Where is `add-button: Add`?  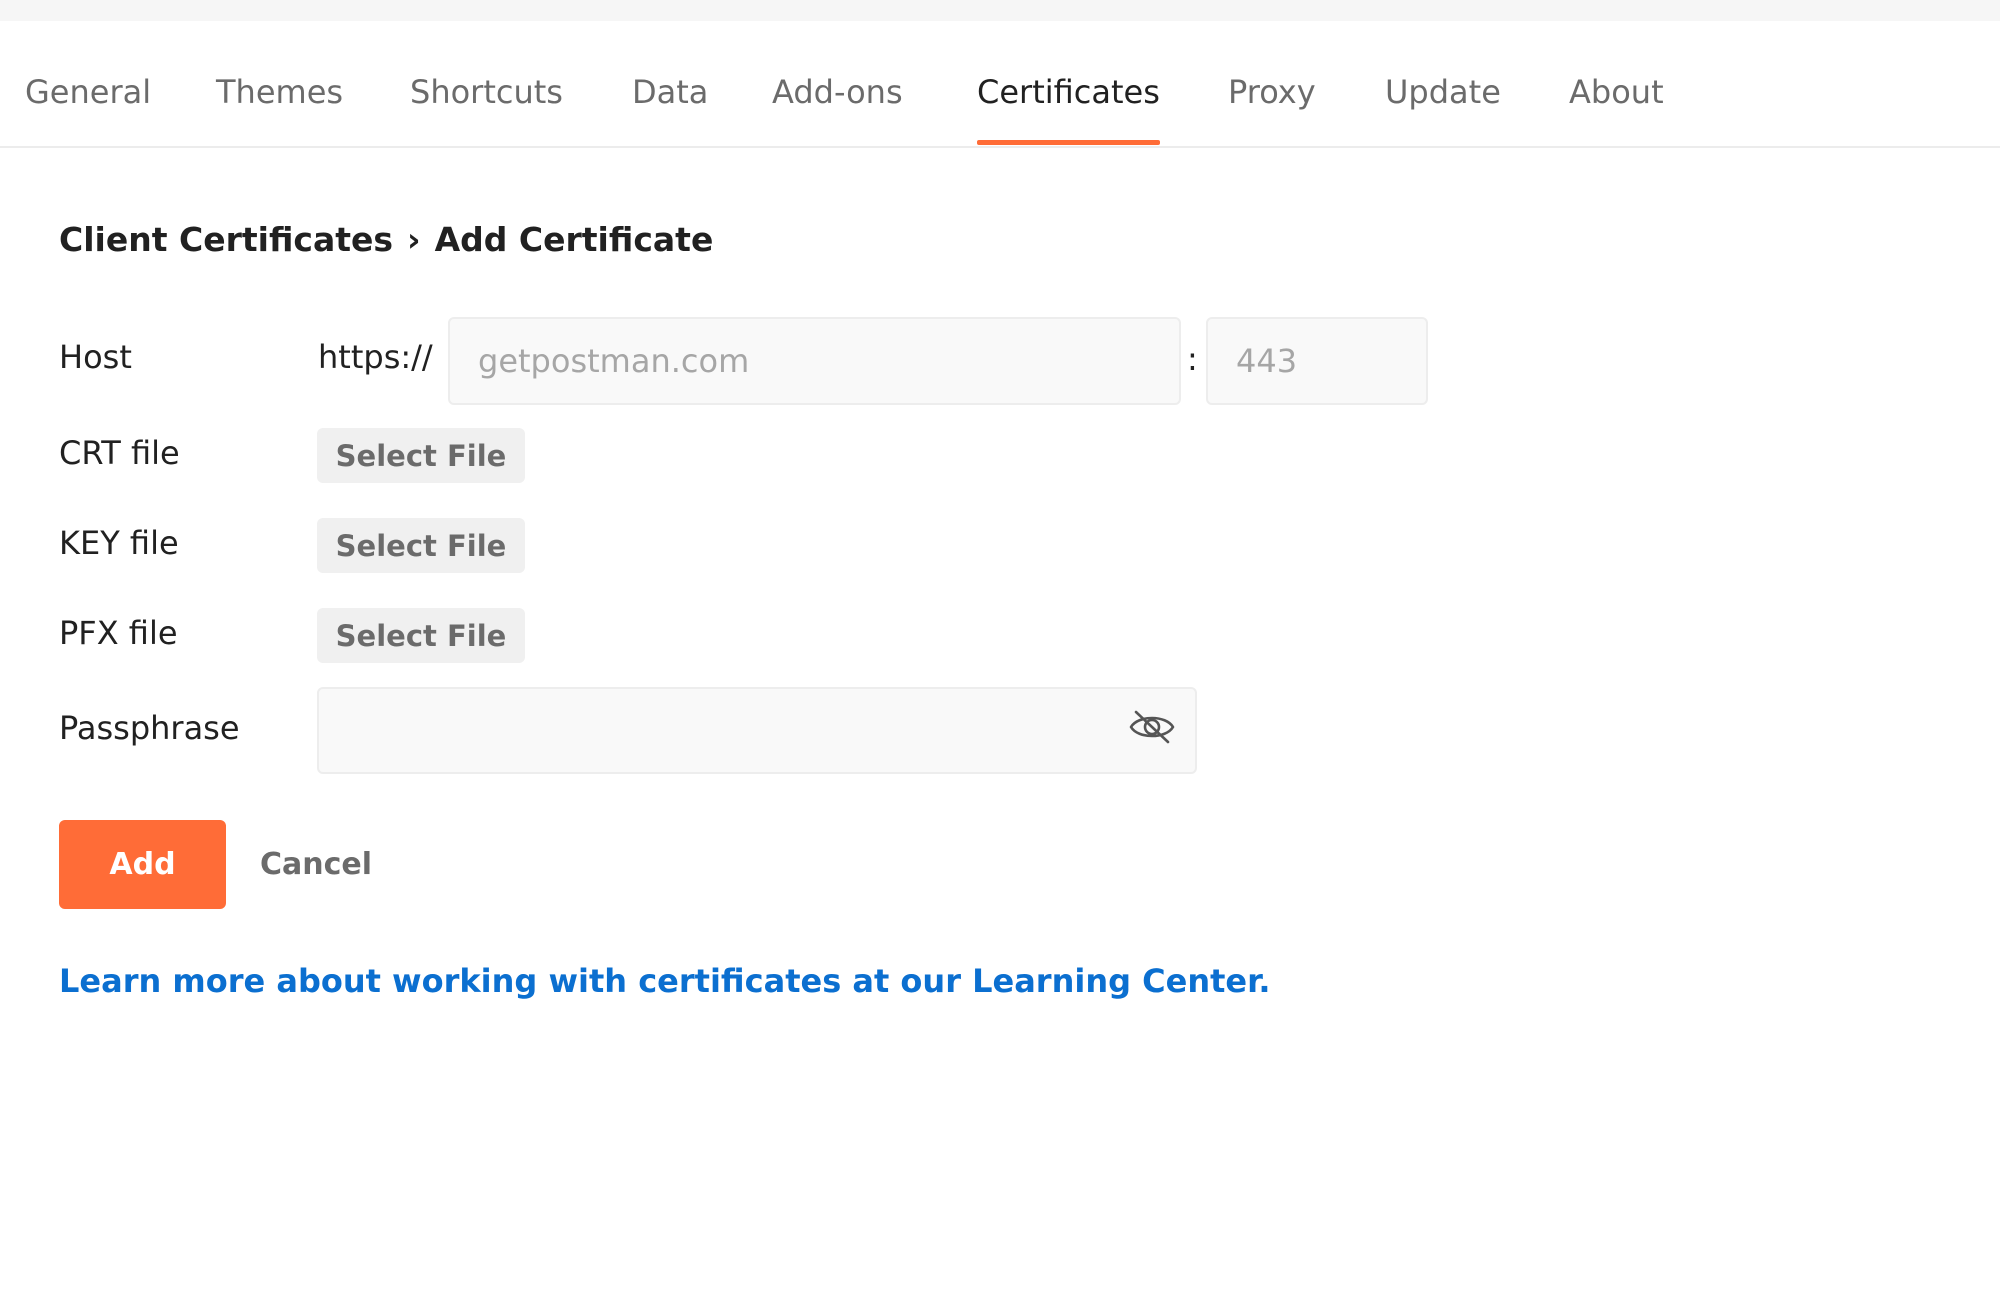
add-button: Add is located at coordinates (142, 864).